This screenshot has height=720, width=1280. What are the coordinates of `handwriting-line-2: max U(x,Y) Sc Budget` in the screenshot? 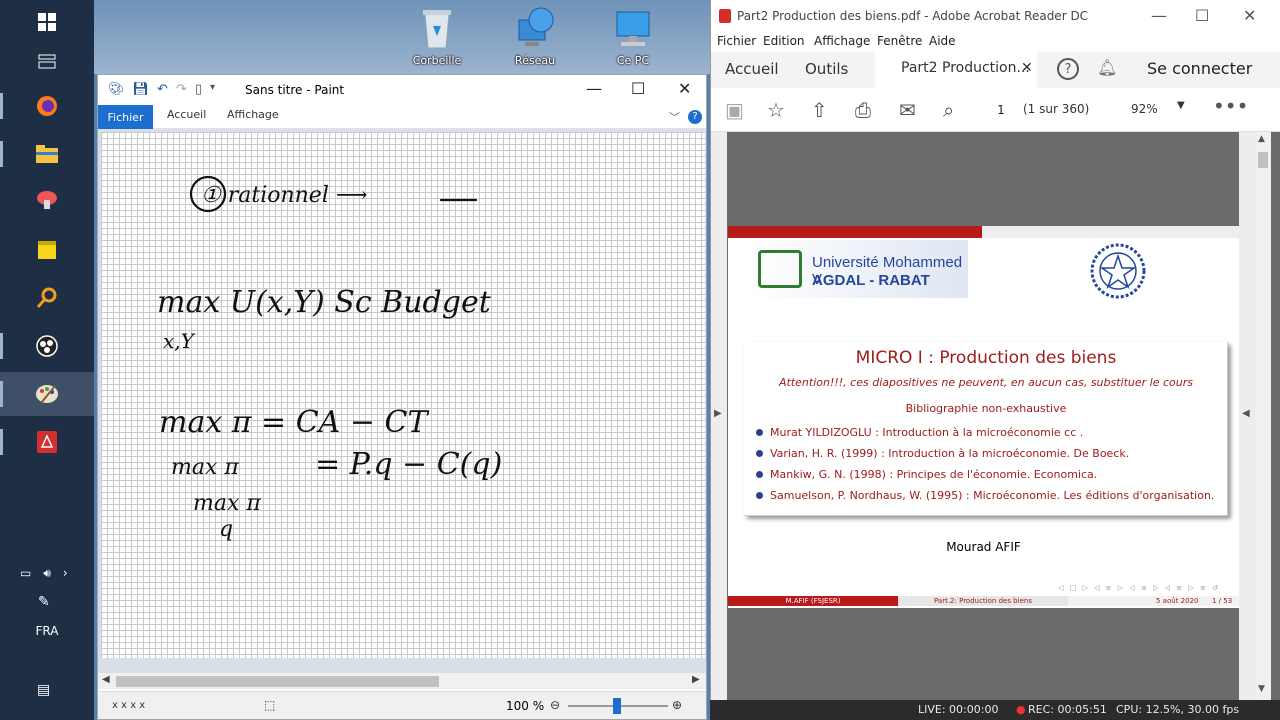 It's located at (324, 302).